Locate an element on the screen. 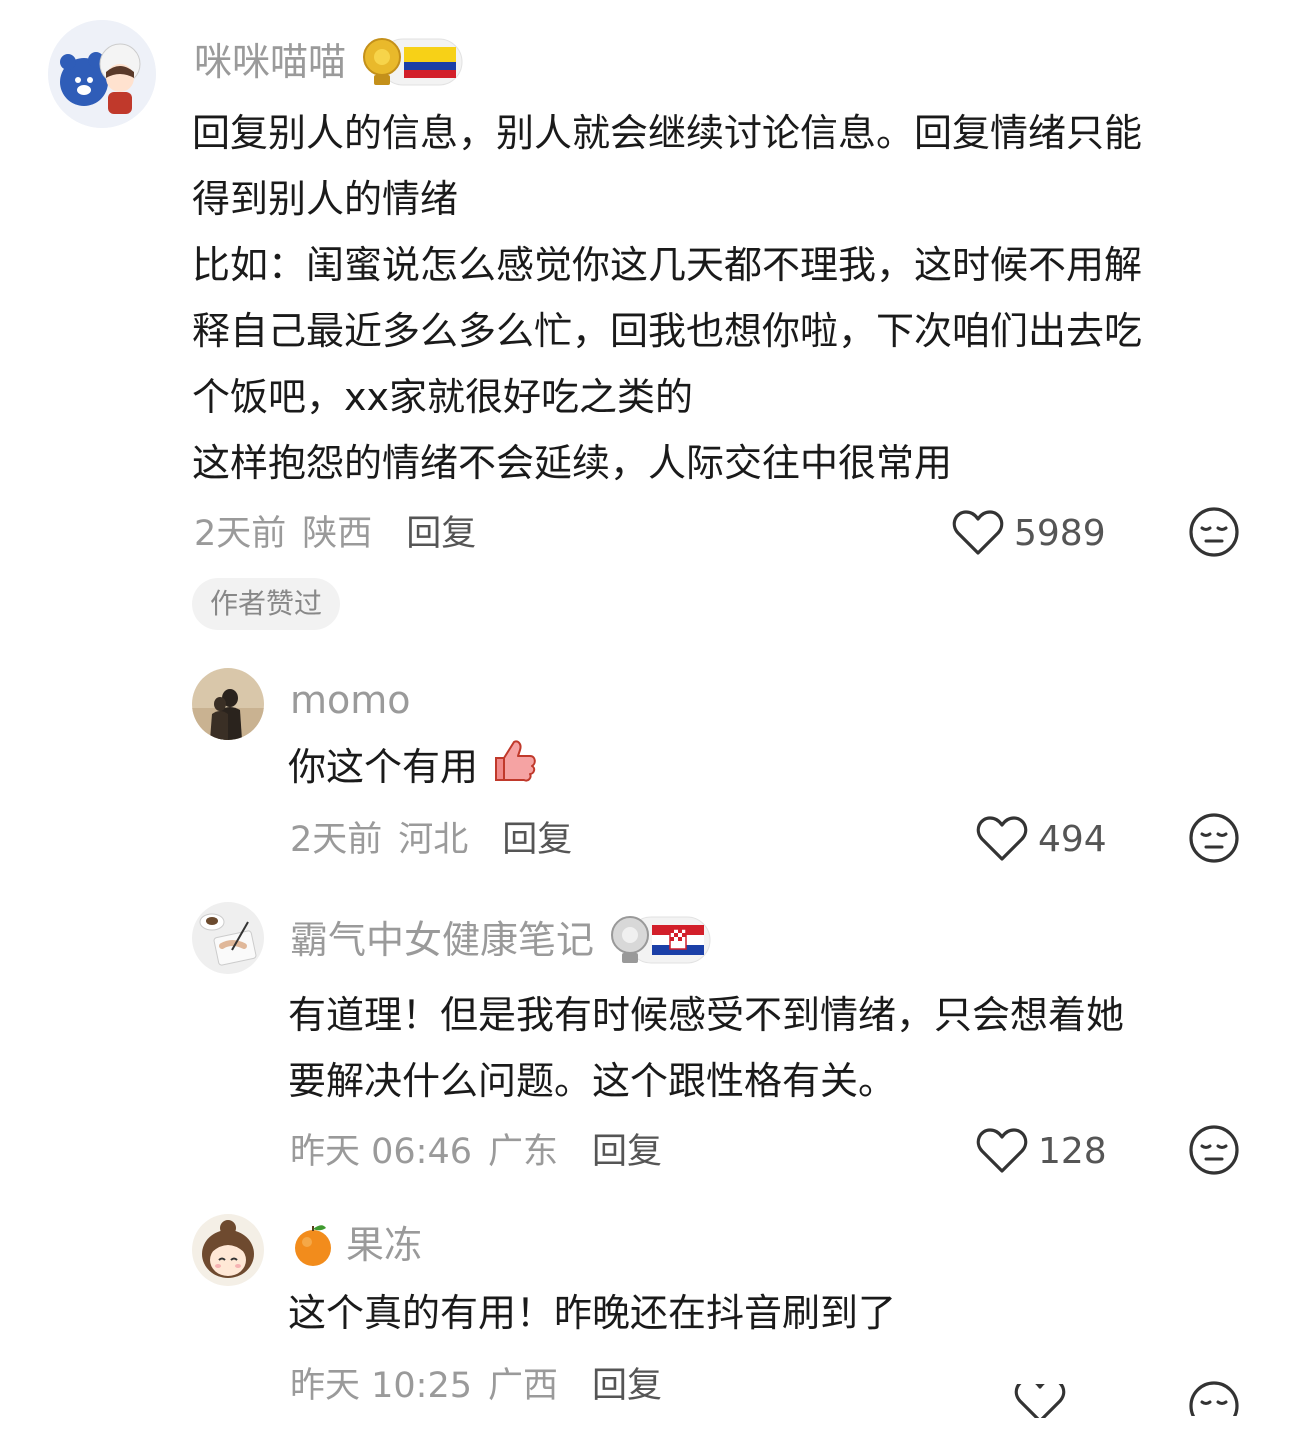 The height and width of the screenshot is (1437, 1290). colombia-flag-trophy-badge is located at coordinates (412, 62).